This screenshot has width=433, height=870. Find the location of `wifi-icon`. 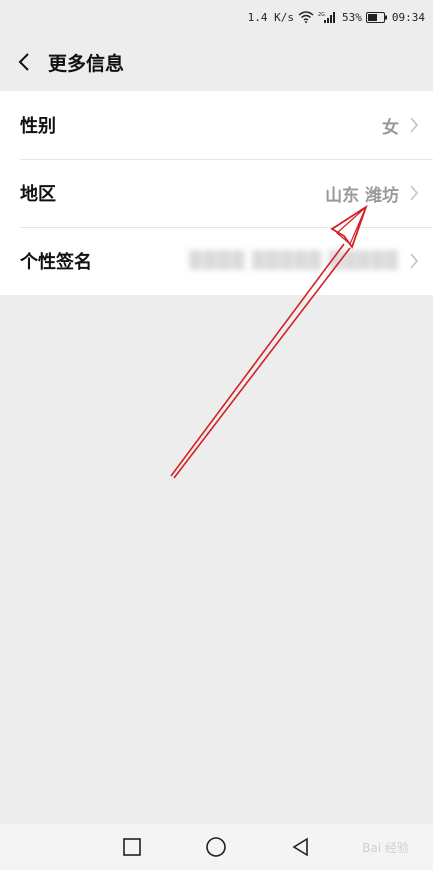

wifi-icon is located at coordinates (306, 17).